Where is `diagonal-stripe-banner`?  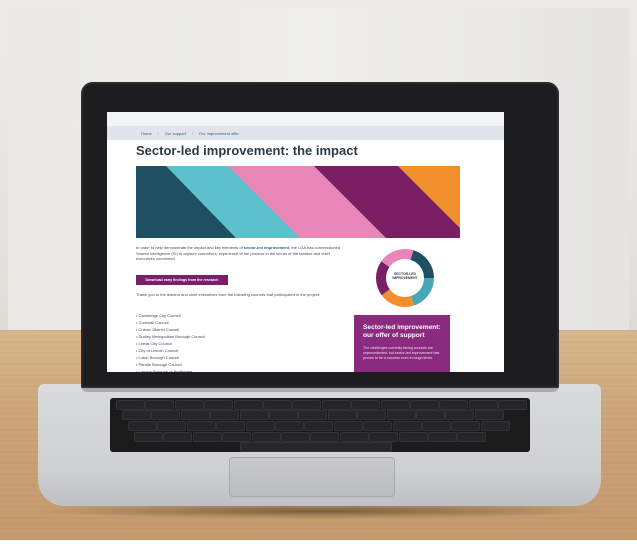 diagonal-stripe-banner is located at coordinates (298, 202).